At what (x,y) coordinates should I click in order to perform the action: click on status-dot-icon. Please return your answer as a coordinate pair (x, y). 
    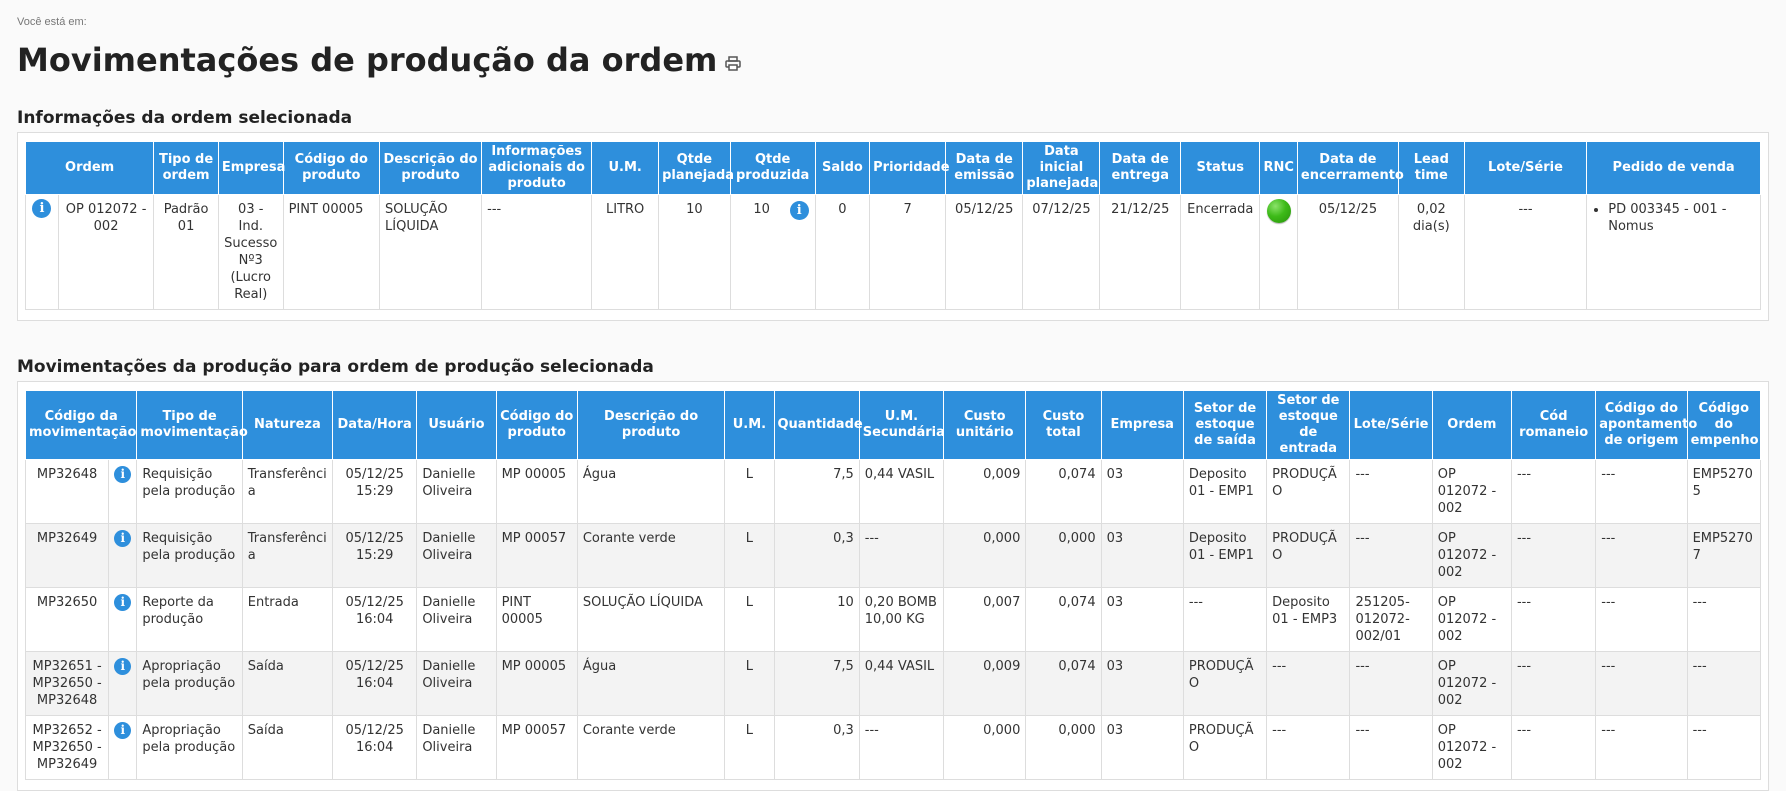
    Looking at the image, I should click on (1278, 211).